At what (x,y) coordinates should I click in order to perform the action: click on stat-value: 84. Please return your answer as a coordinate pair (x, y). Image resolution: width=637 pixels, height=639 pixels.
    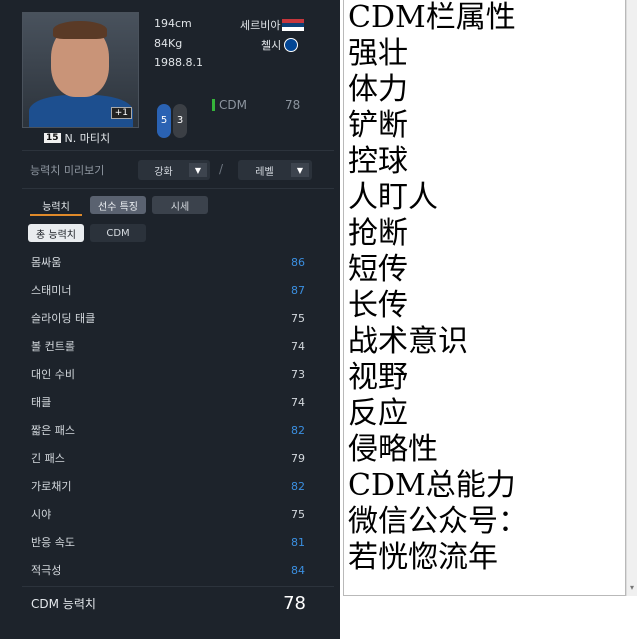
    Looking at the image, I should click on (298, 570).